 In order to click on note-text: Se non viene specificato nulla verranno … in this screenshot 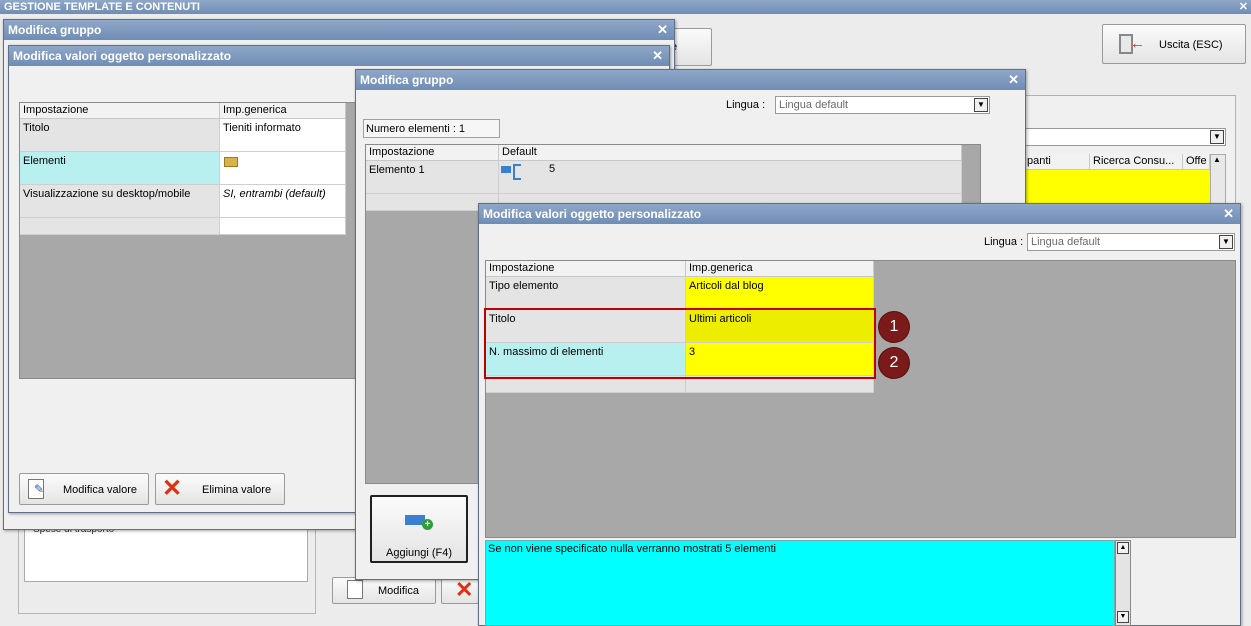, I will do `click(632, 549)`.